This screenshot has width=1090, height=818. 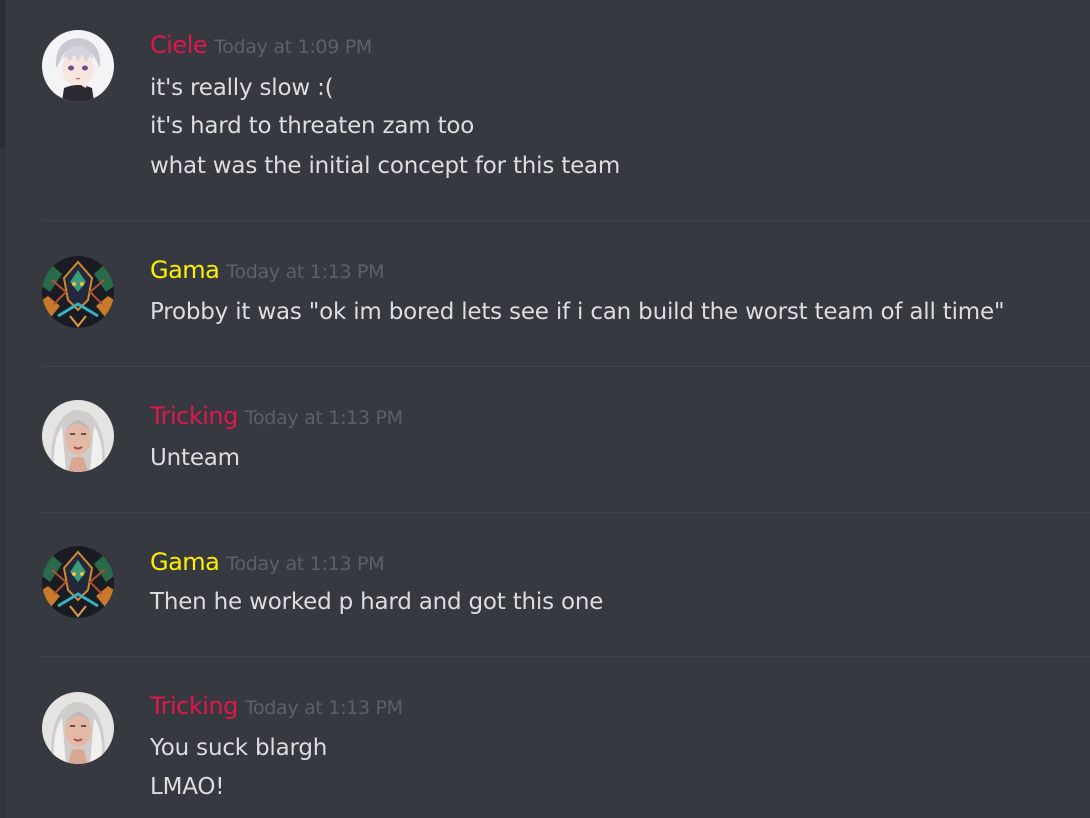 What do you see at coordinates (195, 458) in the screenshot?
I see `message-text: Unteam` at bounding box center [195, 458].